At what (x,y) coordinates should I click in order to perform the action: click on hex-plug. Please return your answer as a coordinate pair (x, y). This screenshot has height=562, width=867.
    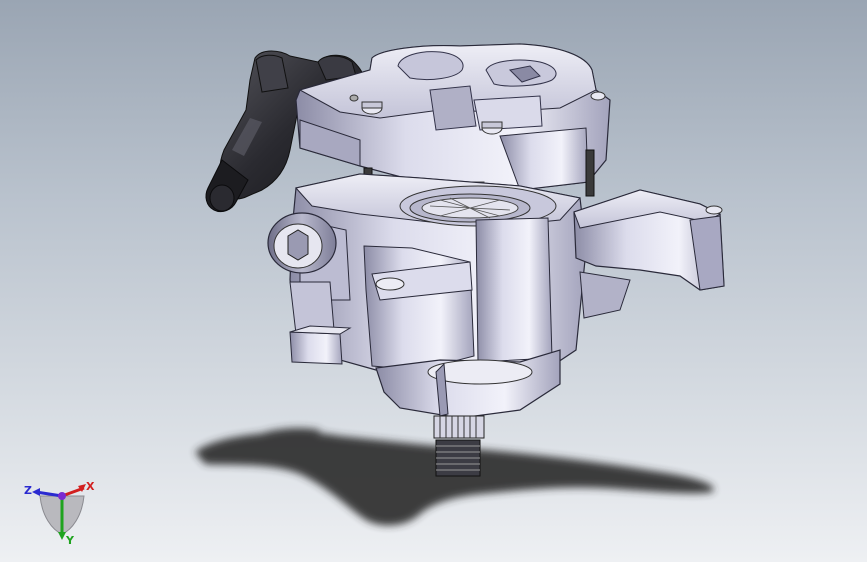
    Looking at the image, I should click on (302, 243).